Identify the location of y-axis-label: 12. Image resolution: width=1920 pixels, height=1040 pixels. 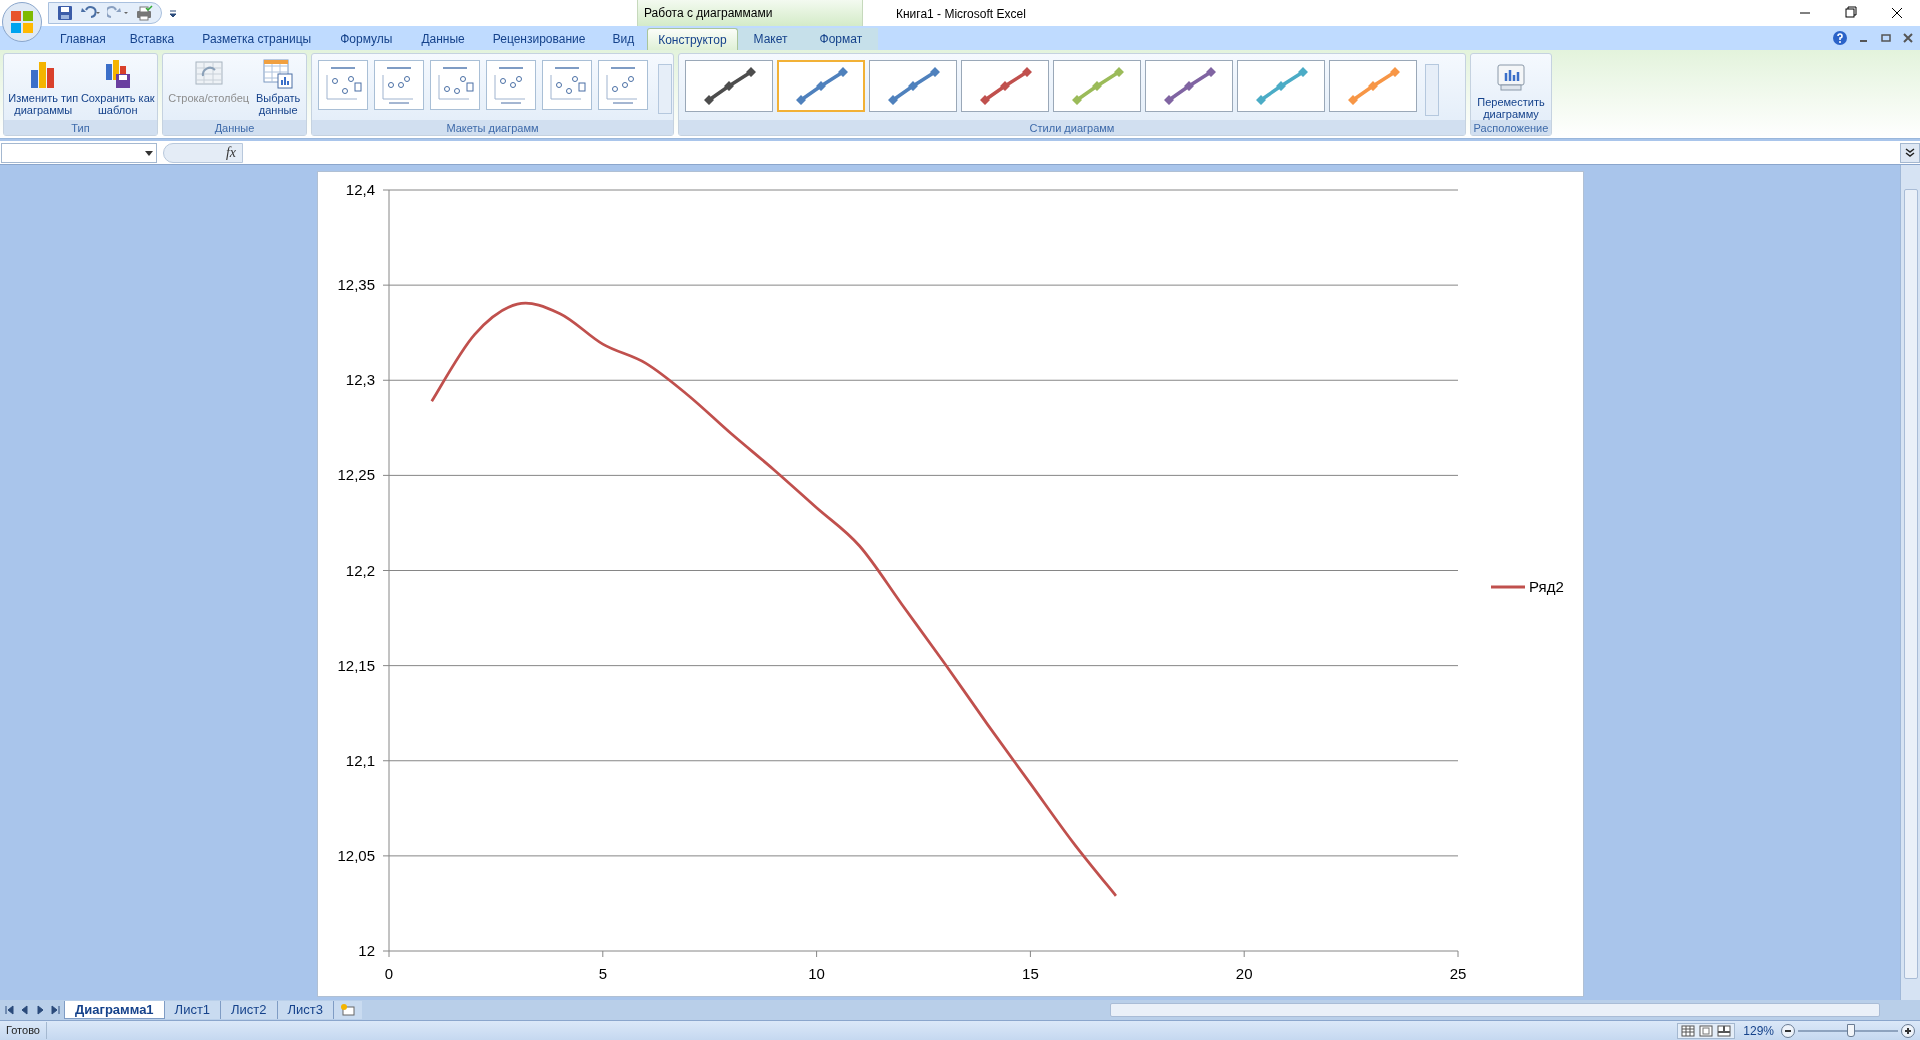
(366, 950).